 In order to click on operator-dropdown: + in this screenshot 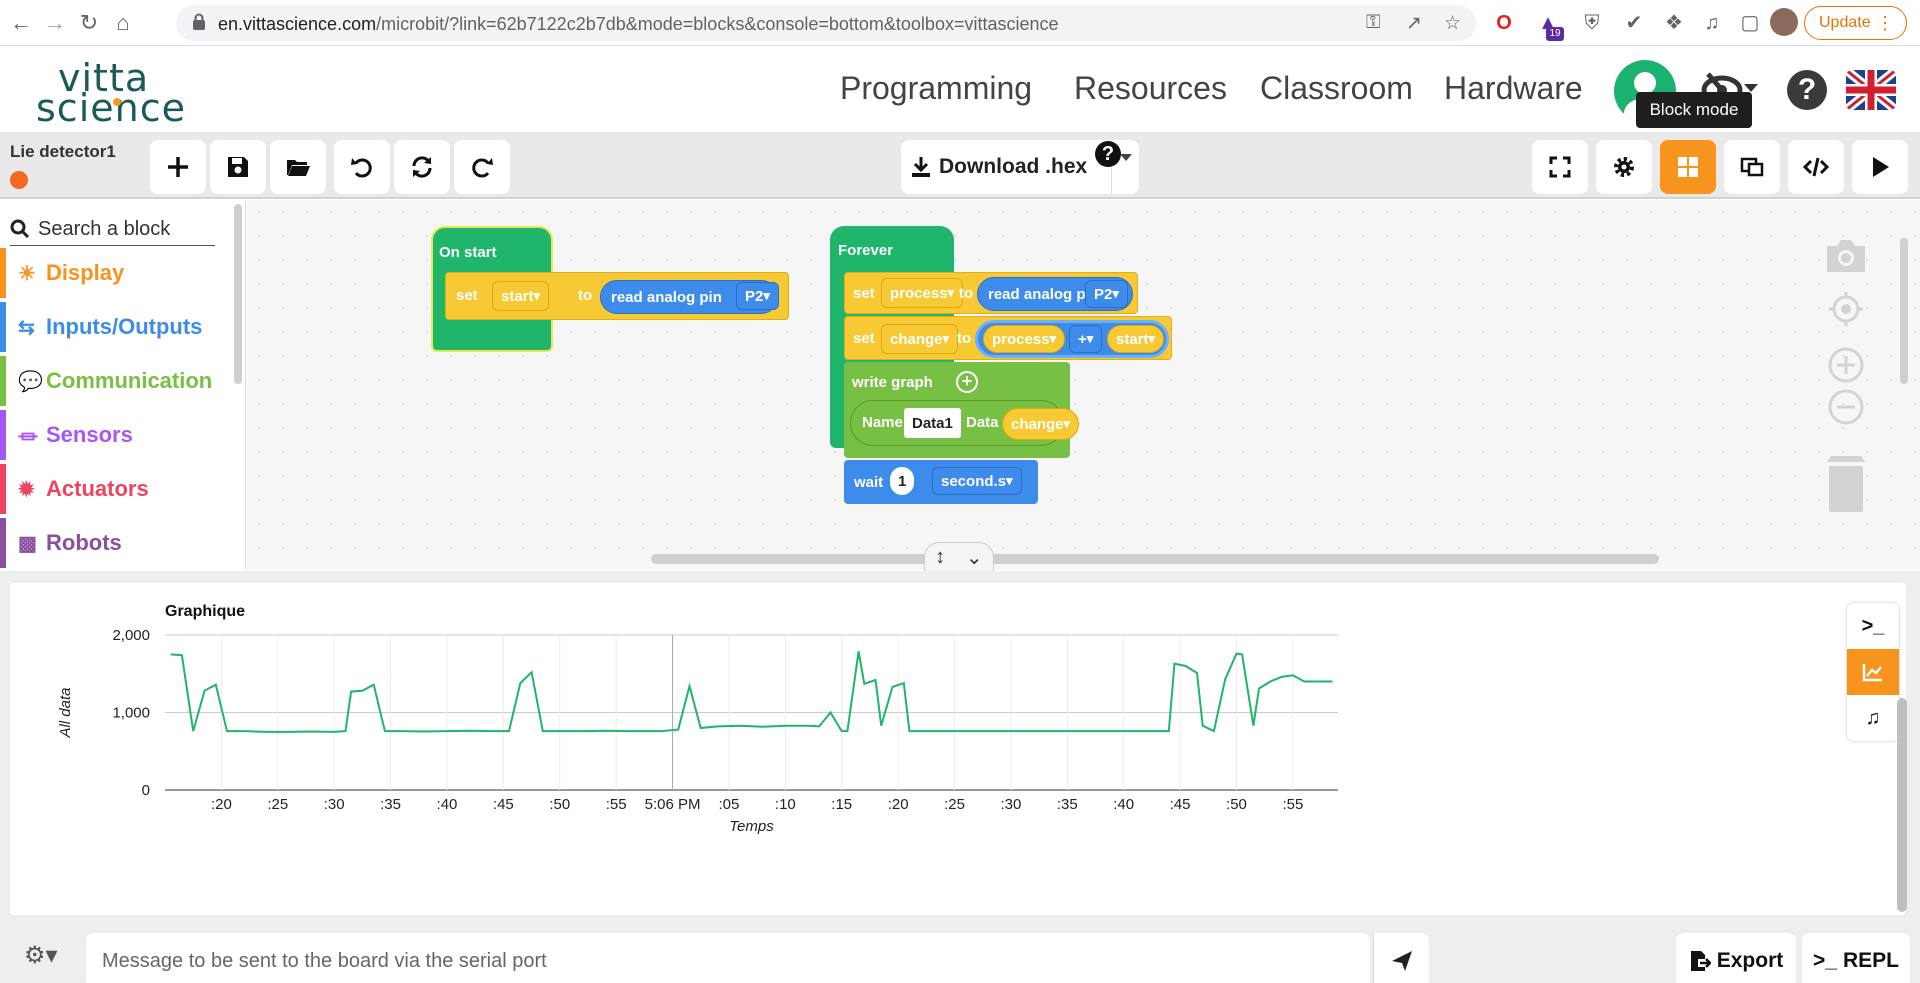, I will do `click(1086, 339)`.